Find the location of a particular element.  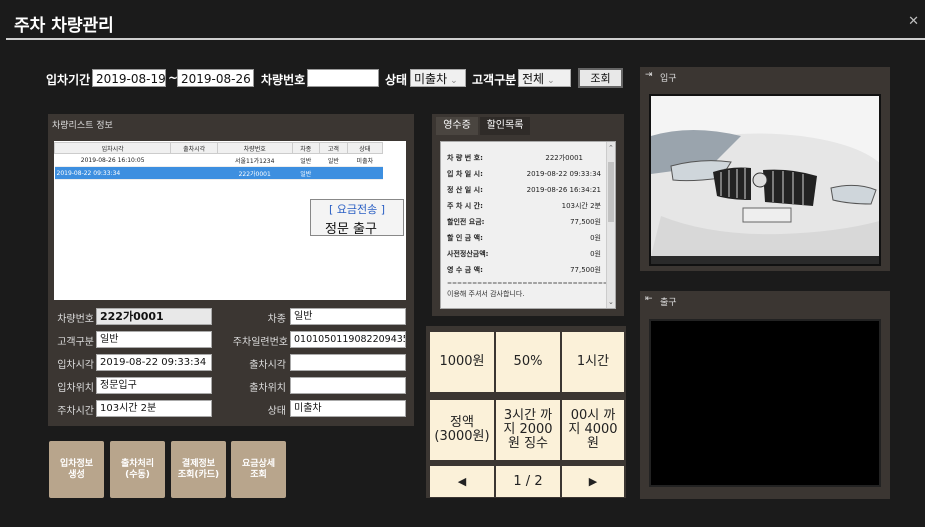

detail-status-field: 미출차 is located at coordinates (348, 408).